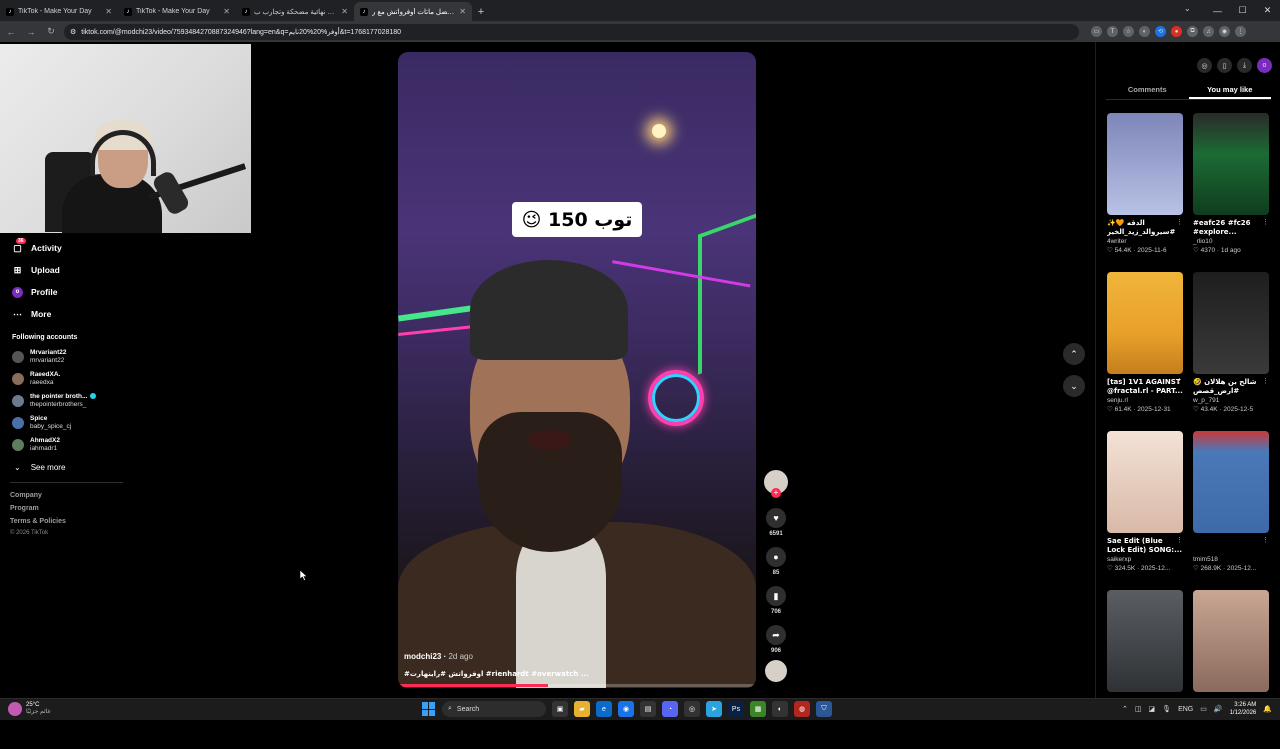  Describe the element at coordinates (1267, 10) in the screenshot. I see `close-window-icon: ✕` at that location.